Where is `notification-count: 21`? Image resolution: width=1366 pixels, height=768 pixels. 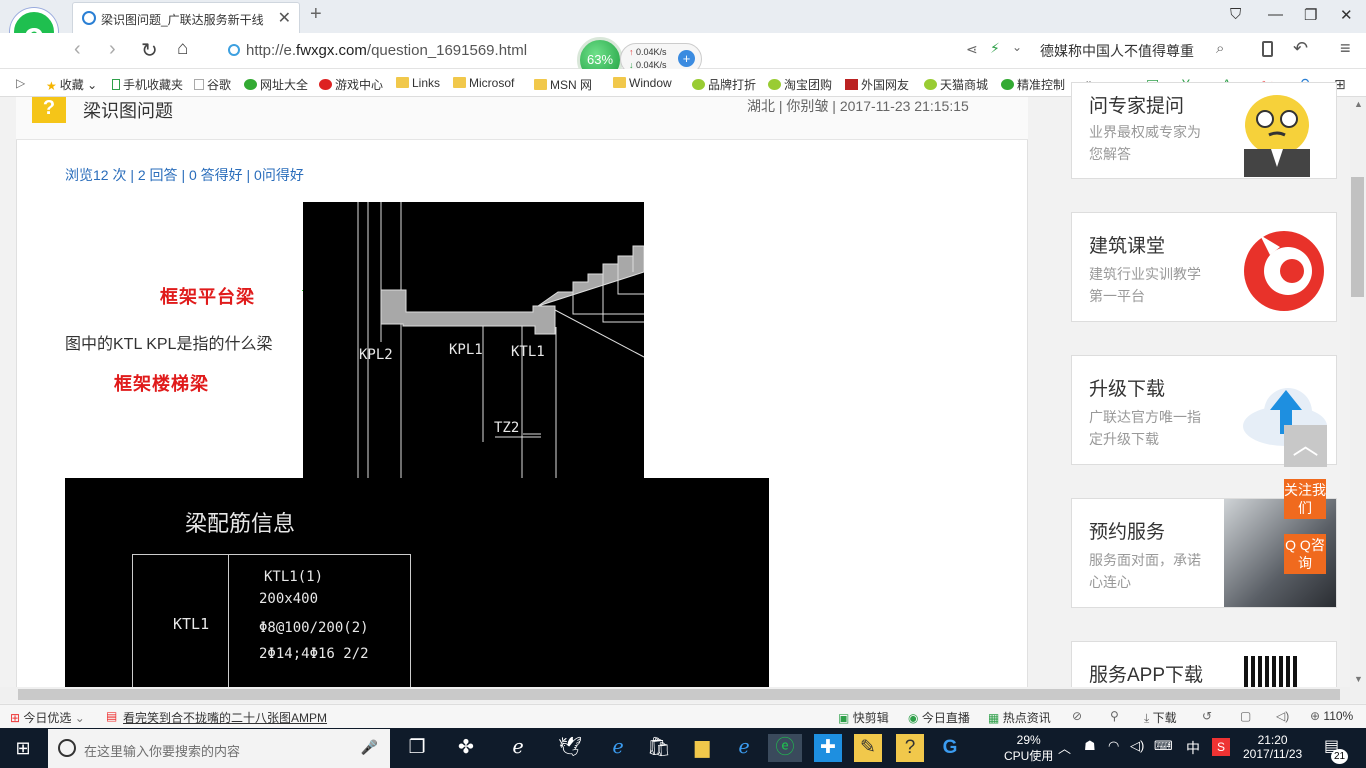
notification-count: 21 is located at coordinates (1339, 756).